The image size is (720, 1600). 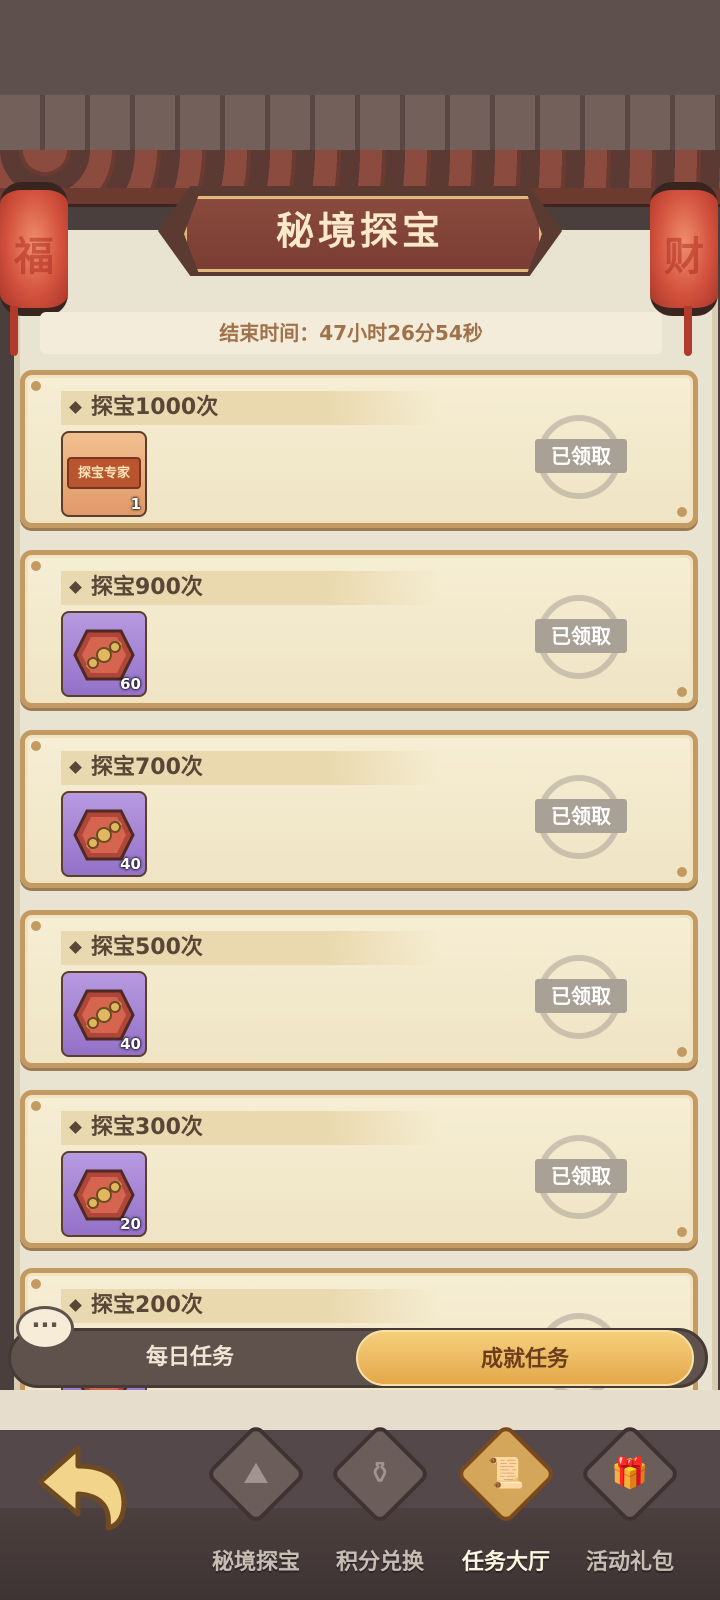 What do you see at coordinates (630, 1473) in the screenshot?
I see `gift-bag-icon-glyph: 🎁` at bounding box center [630, 1473].